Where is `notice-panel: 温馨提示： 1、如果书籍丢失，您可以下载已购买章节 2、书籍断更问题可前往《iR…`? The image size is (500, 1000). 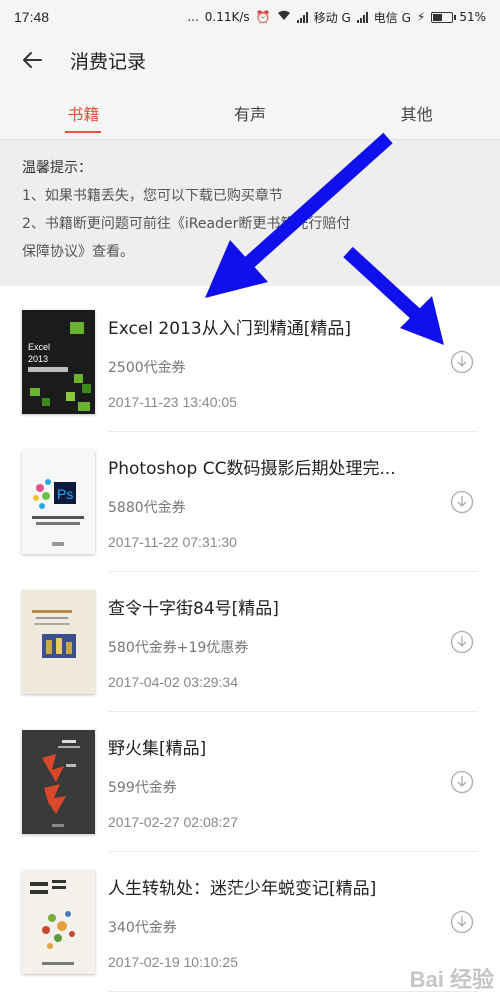
notice-panel: 温馨提示： 1、如果书籍丢失，您可以下载已购买章节 2、书籍断更问题可前往《iR… is located at coordinates (250, 213).